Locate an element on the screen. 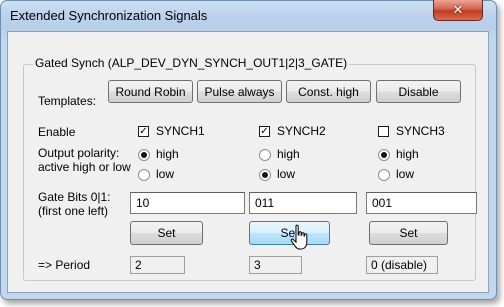  enable-label: Enable is located at coordinates (57, 132).